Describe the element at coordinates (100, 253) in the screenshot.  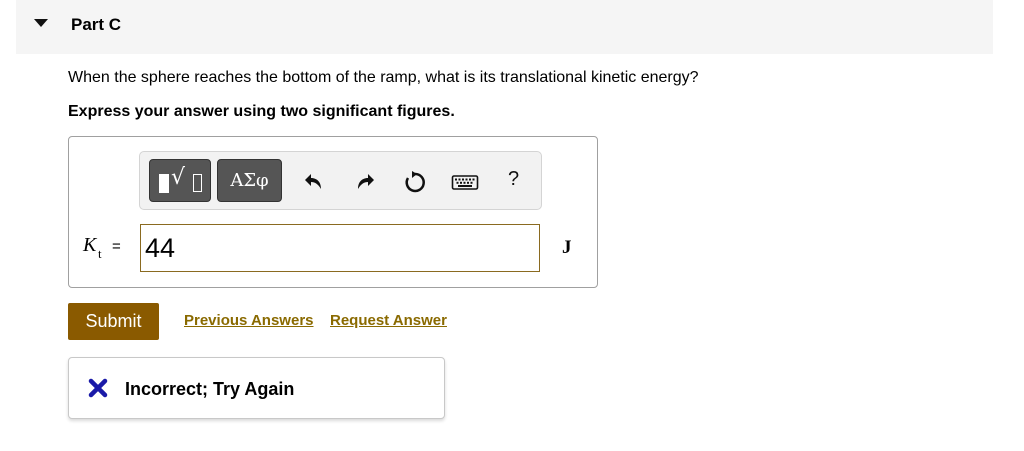
I see `variable-subscript: t` at that location.